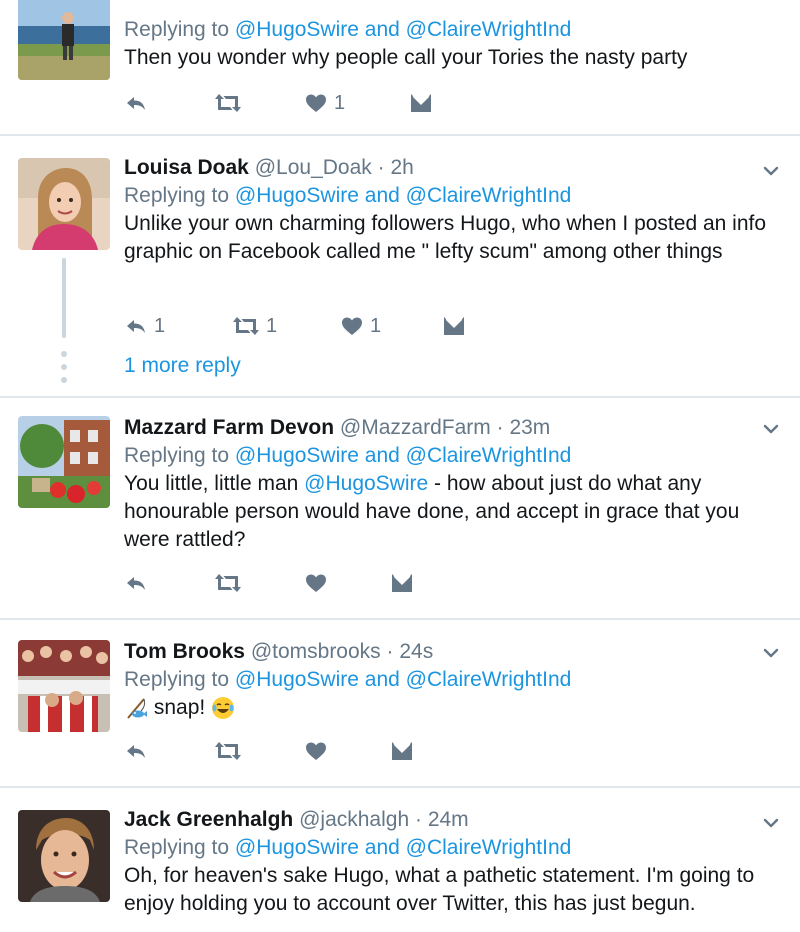 This screenshot has height=932, width=800. I want to click on username: @MazzardFarm, so click(415, 427).